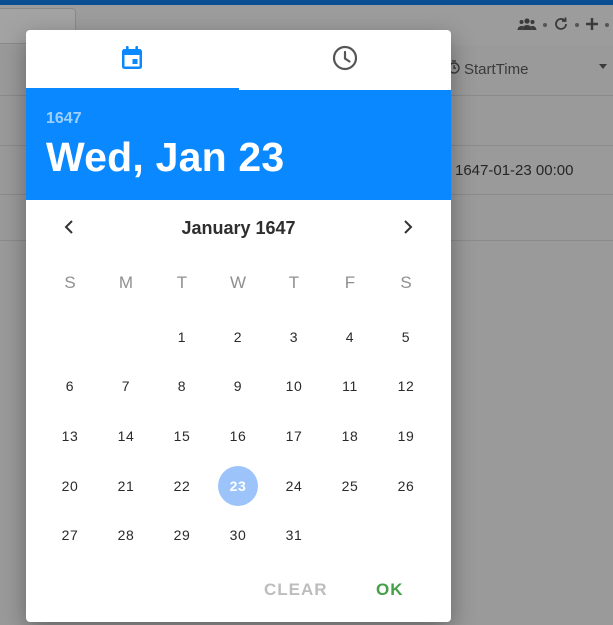 The image size is (613, 625). I want to click on calendar-day-label: 13, so click(70, 435).